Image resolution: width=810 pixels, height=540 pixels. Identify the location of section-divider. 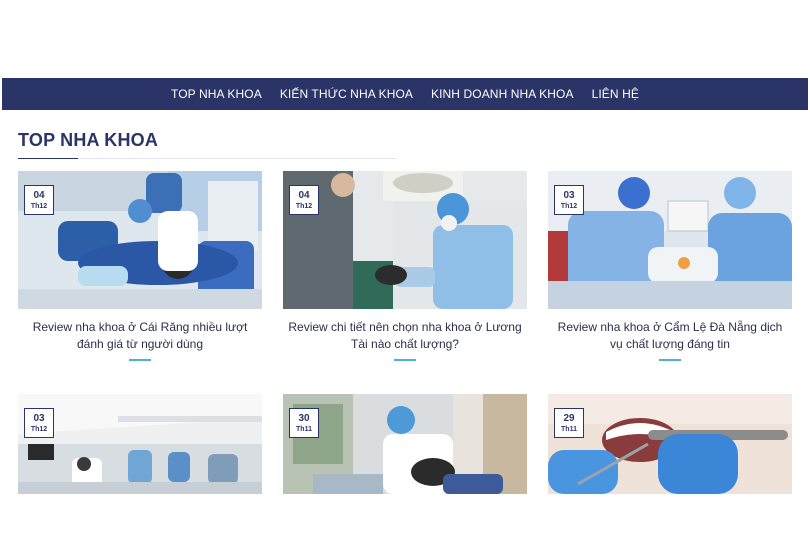
(207, 158).